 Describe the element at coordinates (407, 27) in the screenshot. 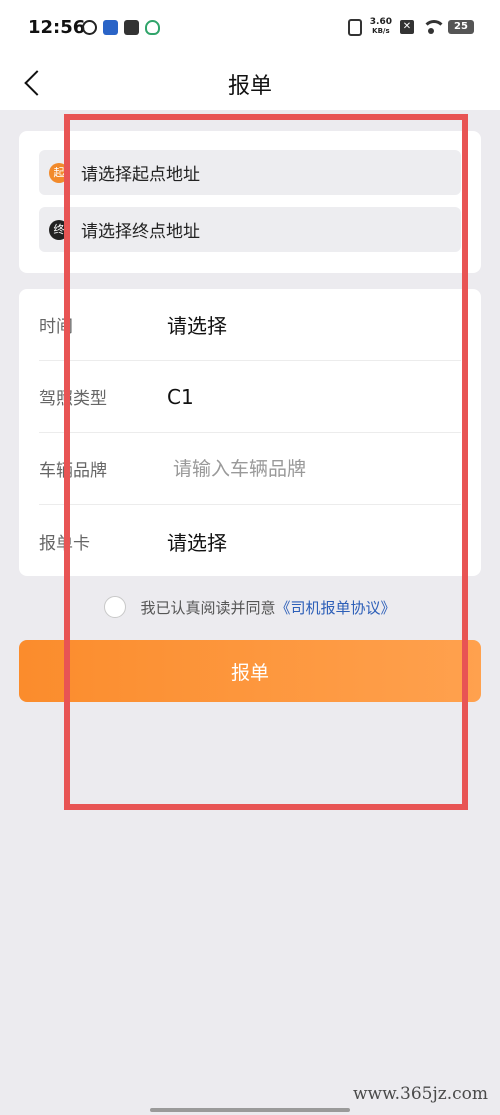

I see `x-icon: ✕` at that location.